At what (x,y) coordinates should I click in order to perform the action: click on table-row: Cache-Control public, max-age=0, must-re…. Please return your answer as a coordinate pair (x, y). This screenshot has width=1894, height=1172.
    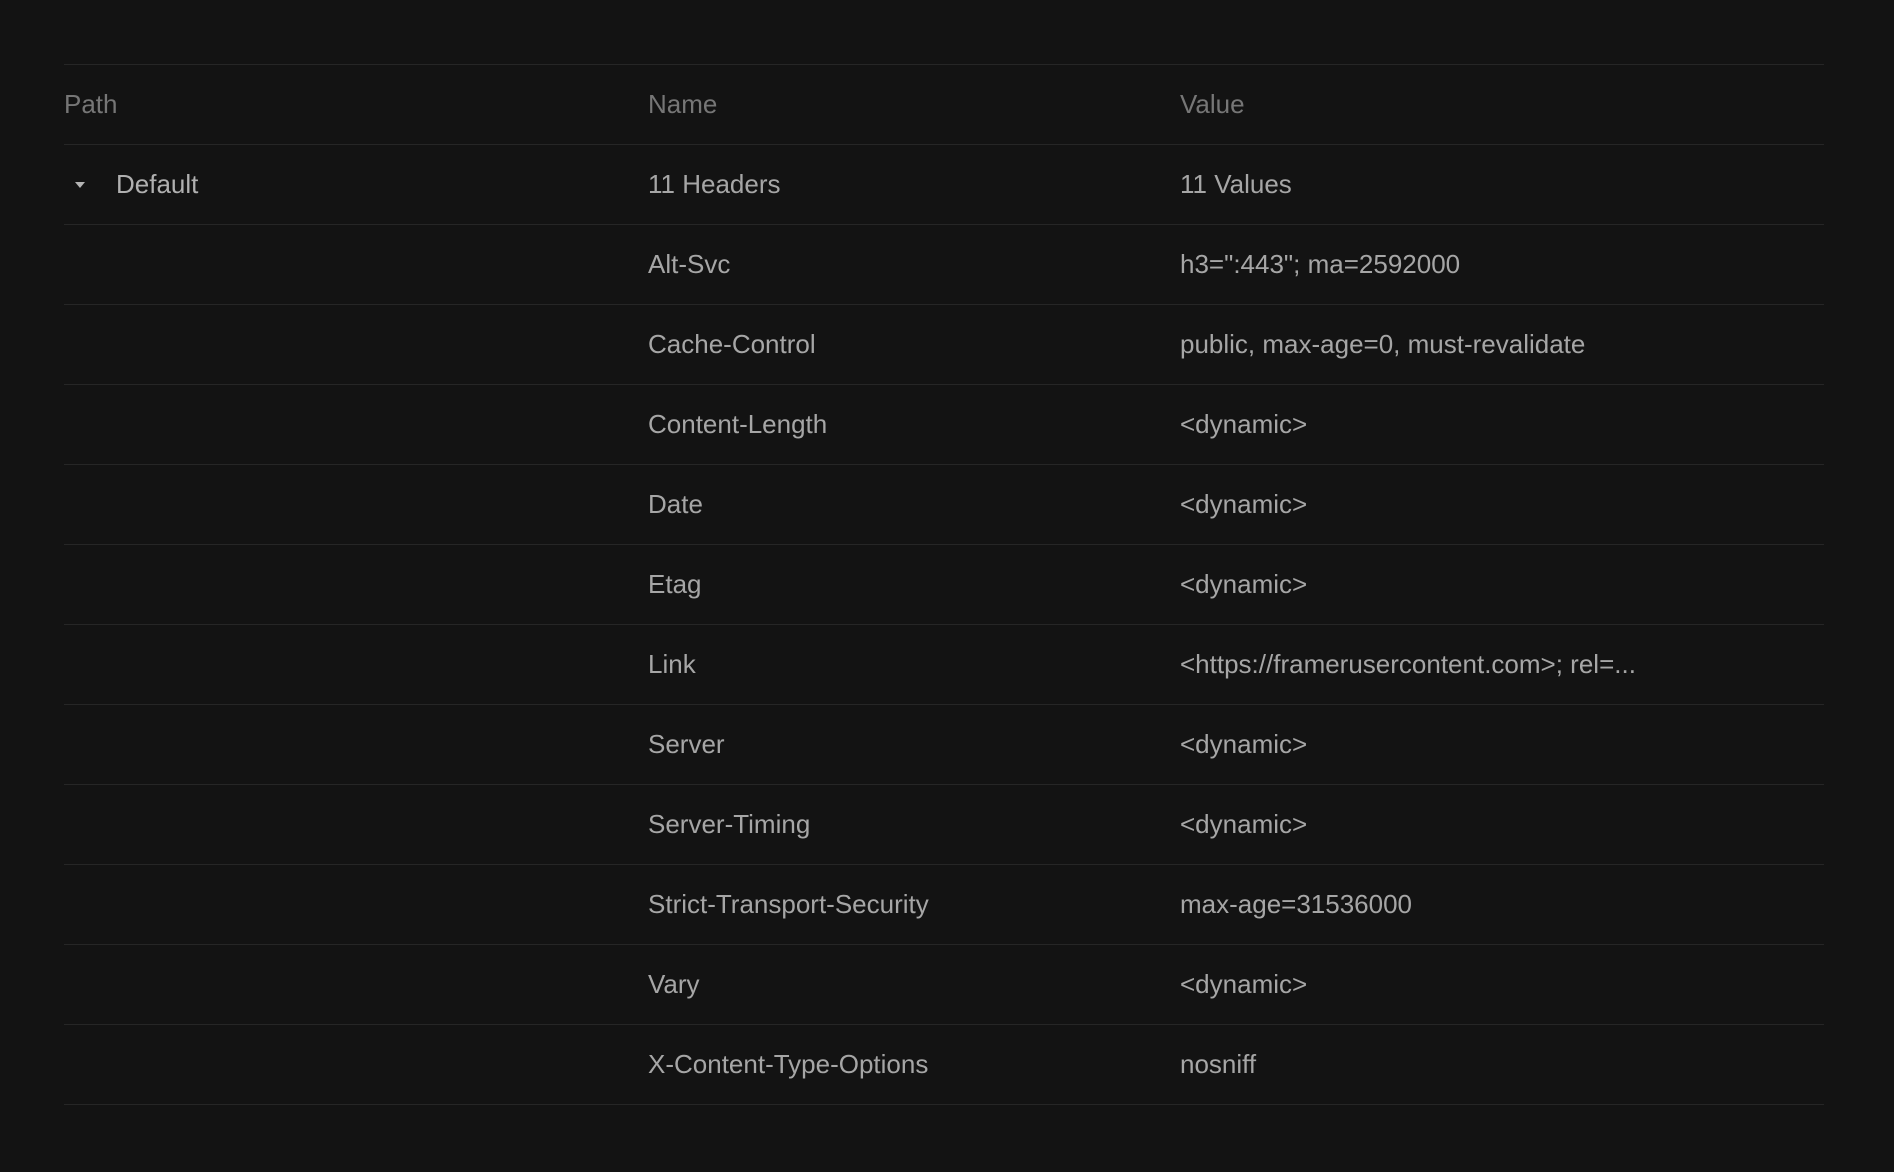
    Looking at the image, I should click on (944, 345).